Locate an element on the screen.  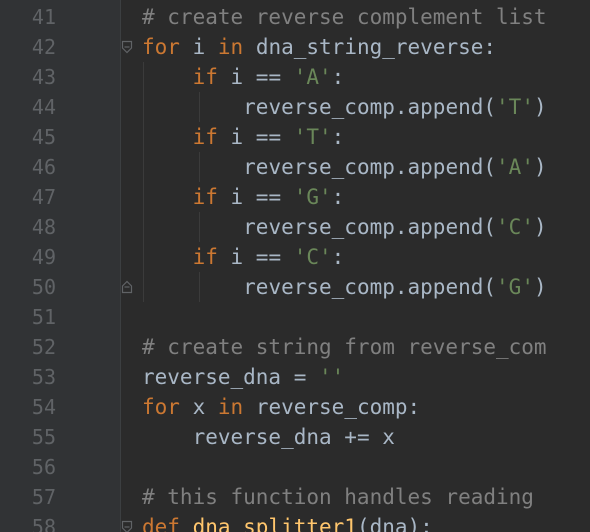
code-line: 43 if i == 'A': is located at coordinates (295, 77).